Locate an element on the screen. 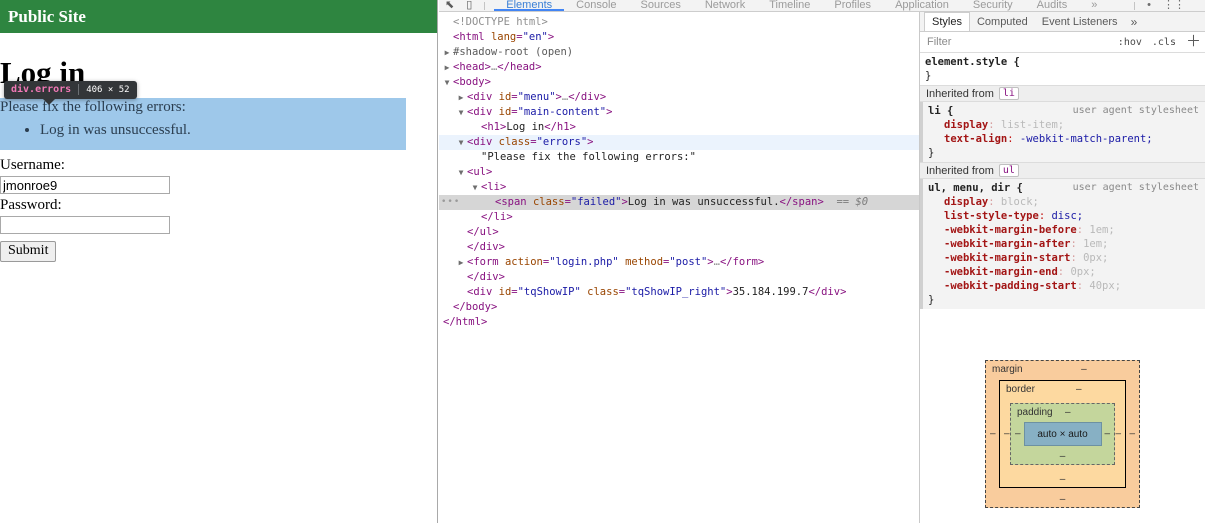 Image resolution: width=1205 pixels, height=523 pixels. style-rule-selector: element.style { is located at coordinates (972, 62).